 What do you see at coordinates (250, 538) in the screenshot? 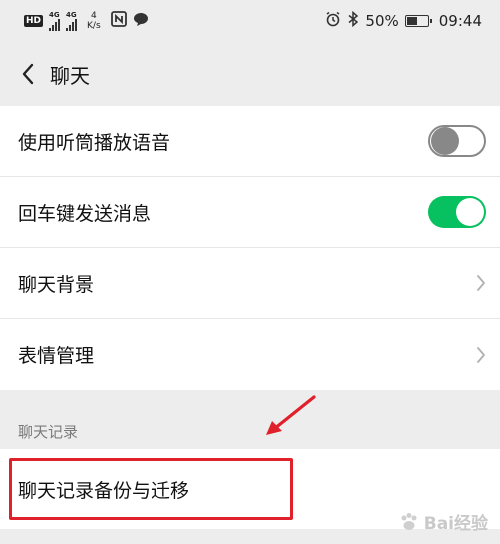
I see `bottom-strip` at bounding box center [250, 538].